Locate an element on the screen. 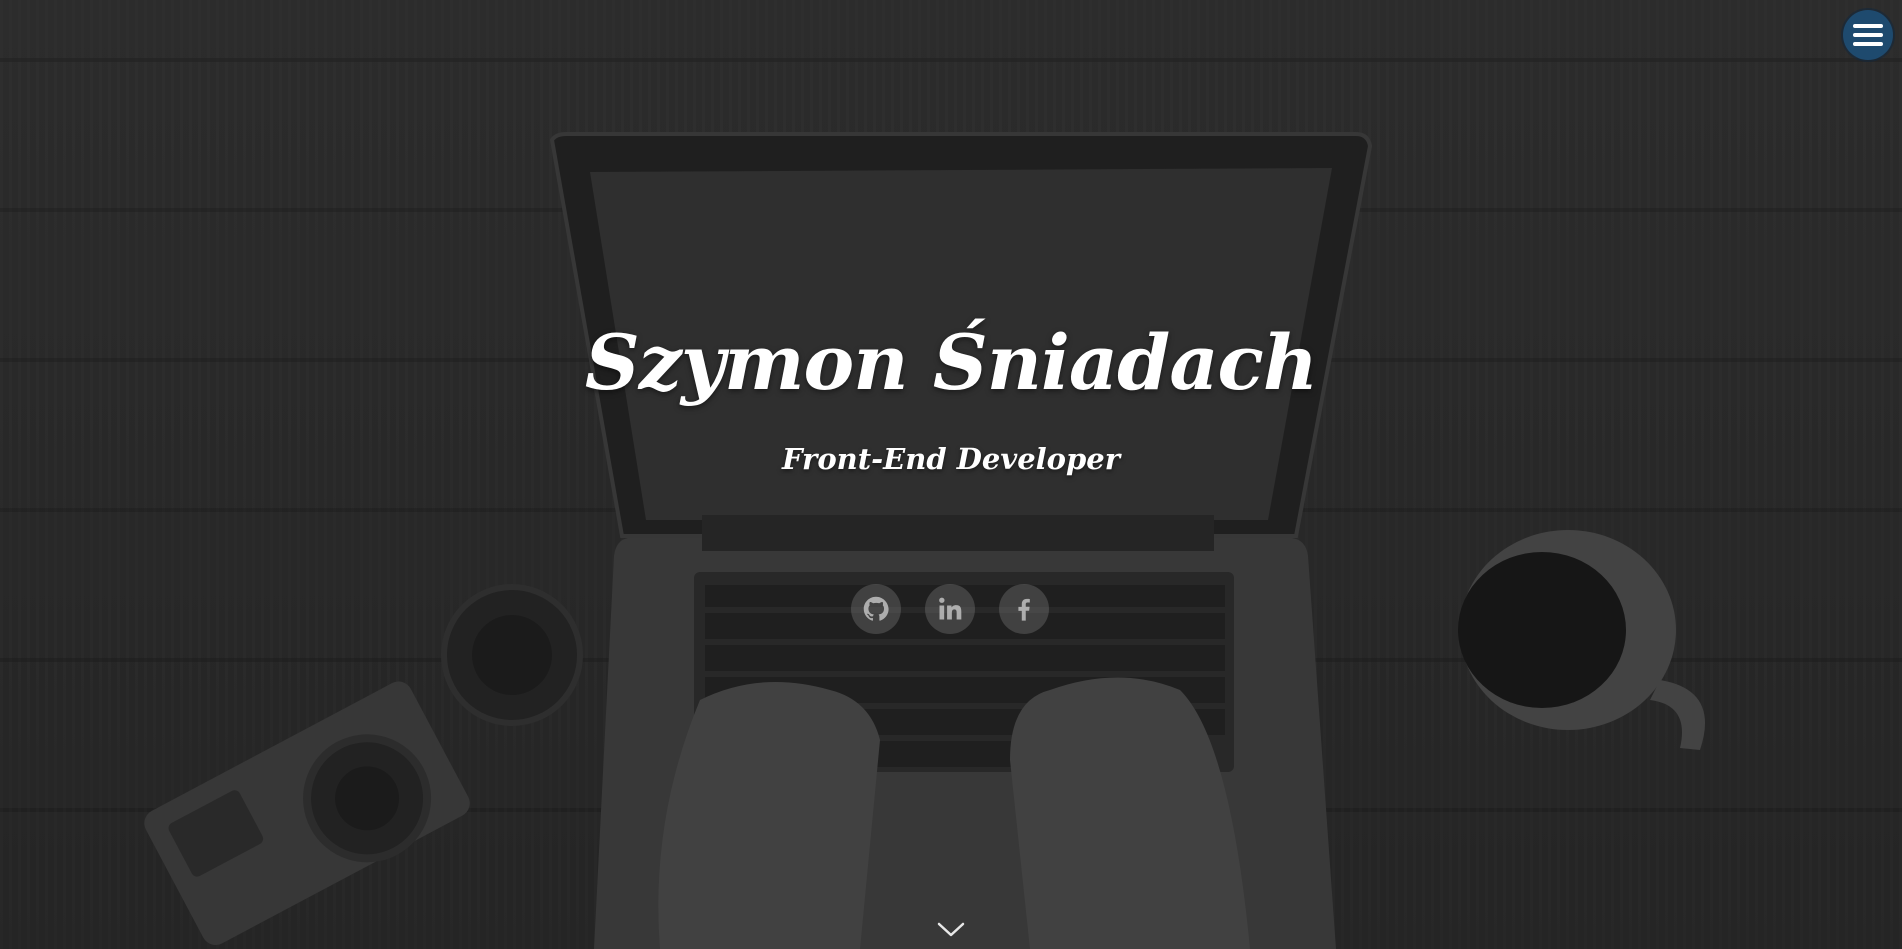 The width and height of the screenshot is (1902, 949). linkedin-icon is located at coordinates (950, 608).